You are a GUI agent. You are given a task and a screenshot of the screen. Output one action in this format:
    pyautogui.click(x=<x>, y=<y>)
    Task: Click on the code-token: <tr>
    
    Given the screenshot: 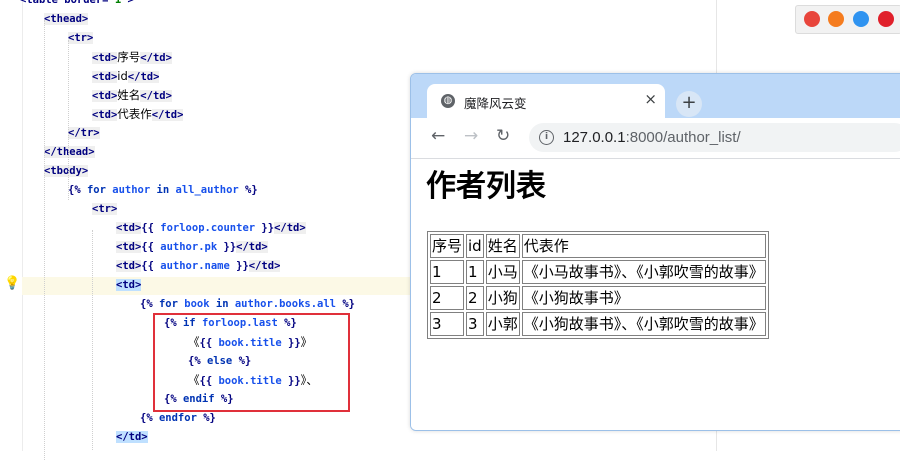 What is the action you would take?
    pyautogui.click(x=81, y=38)
    